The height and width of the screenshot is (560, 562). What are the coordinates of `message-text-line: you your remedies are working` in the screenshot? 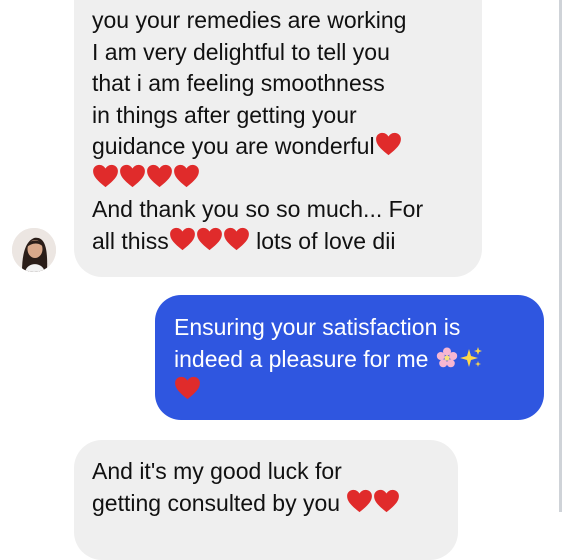 It's located at (249, 20).